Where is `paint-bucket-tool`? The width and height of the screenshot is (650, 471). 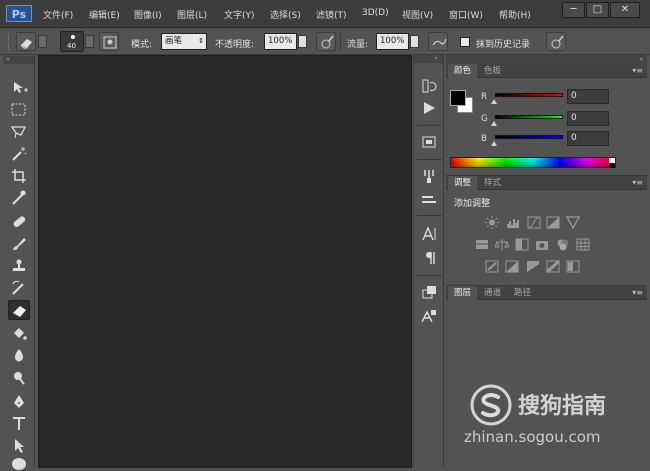
paint-bucket-tool is located at coordinates (19, 334).